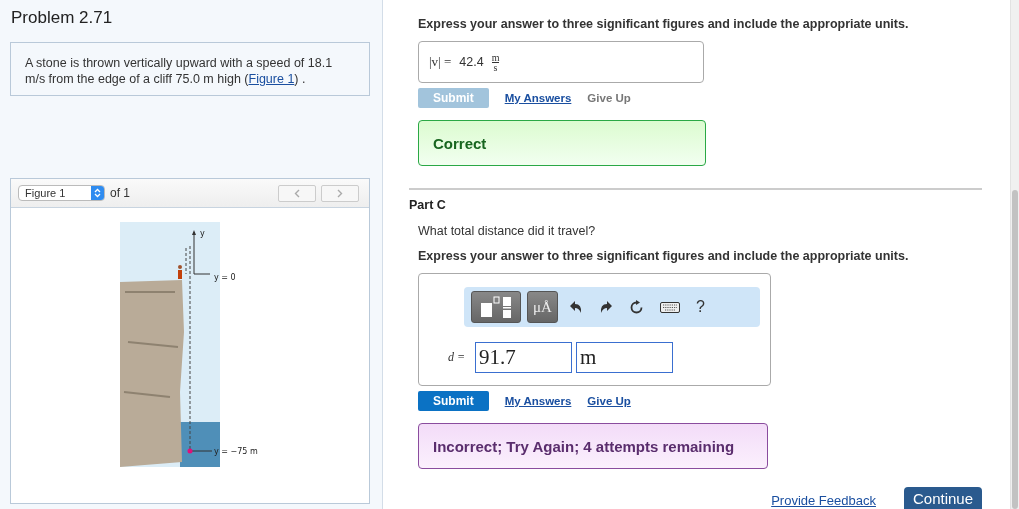 This screenshot has height=509, width=1019. I want to click on give-up-link: Give Up, so click(609, 401).